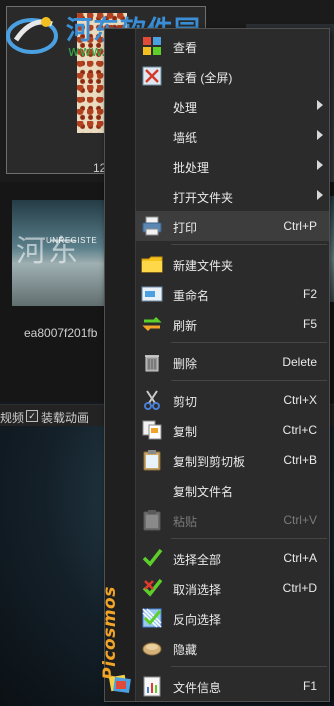  Describe the element at coordinates (152, 430) in the screenshot. I see `copy-icon` at that location.